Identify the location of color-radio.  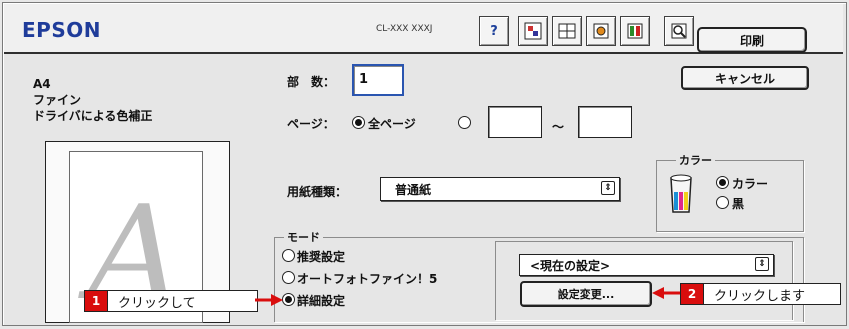
(722, 182).